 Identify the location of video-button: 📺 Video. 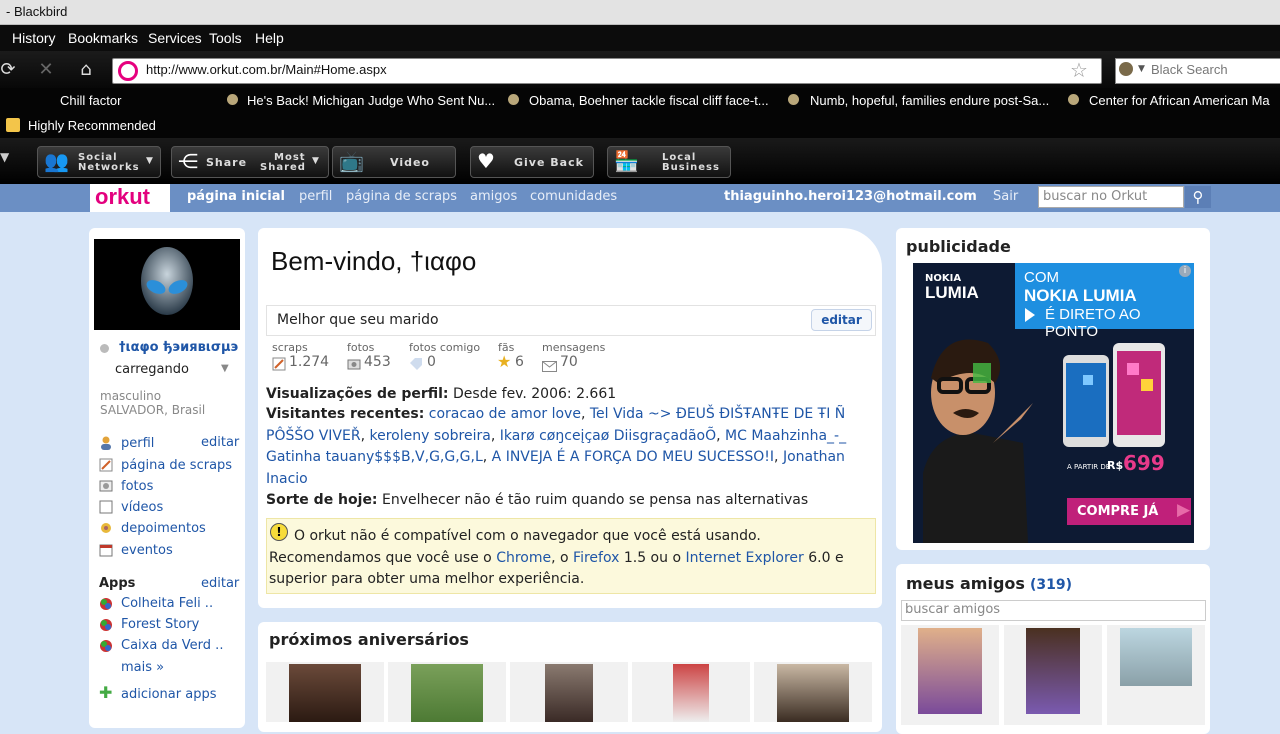
(394, 162).